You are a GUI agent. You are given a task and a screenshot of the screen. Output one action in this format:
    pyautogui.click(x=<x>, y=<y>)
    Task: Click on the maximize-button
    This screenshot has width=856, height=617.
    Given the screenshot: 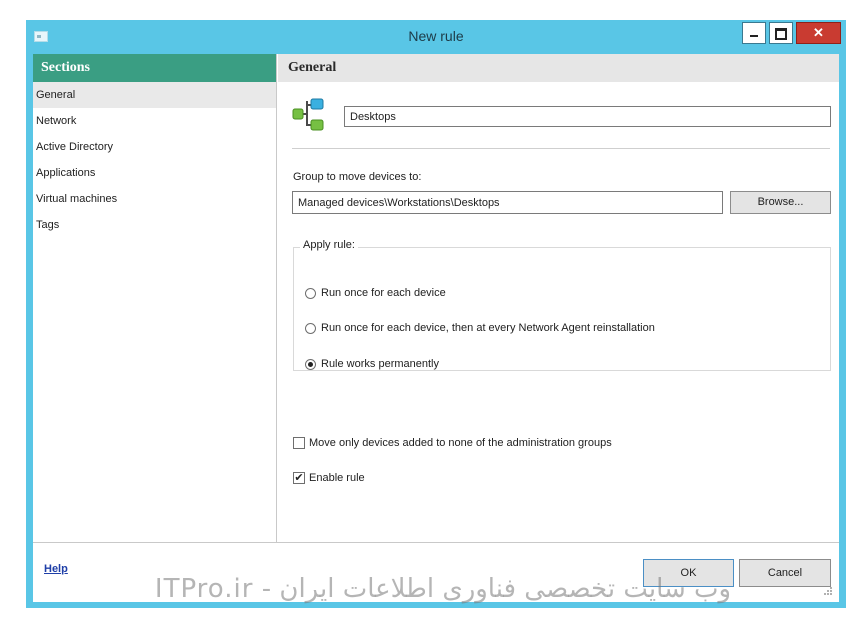 What is the action you would take?
    pyautogui.click(x=781, y=33)
    